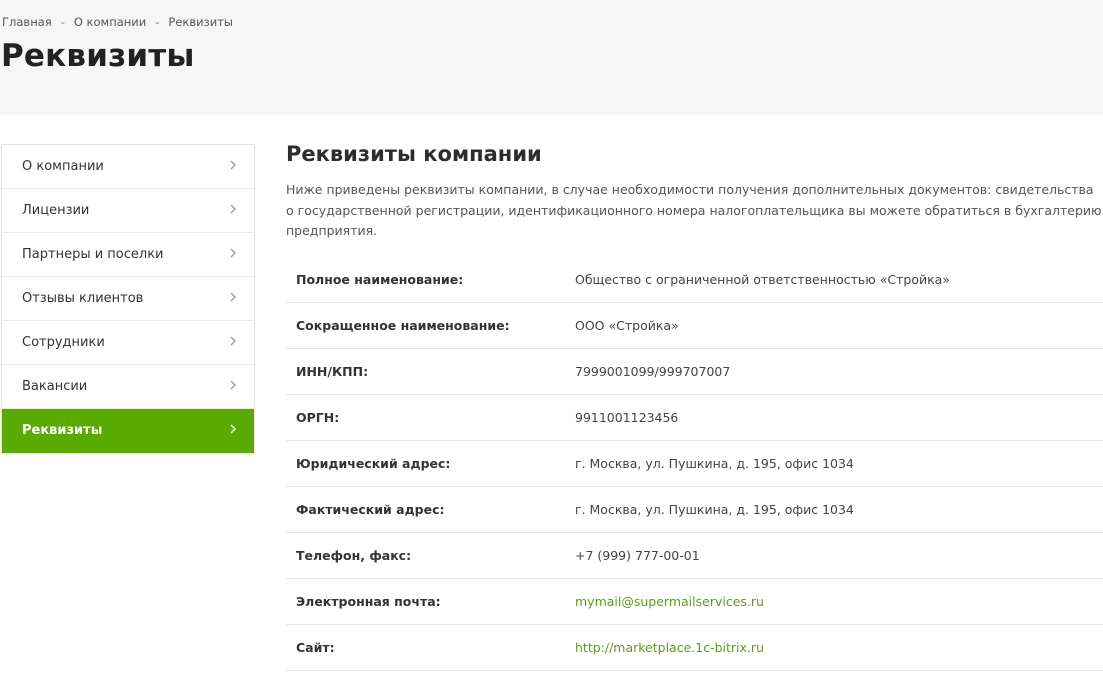 This screenshot has height=680, width=1103. I want to click on row-key: Телефон, факс:, so click(354, 555).